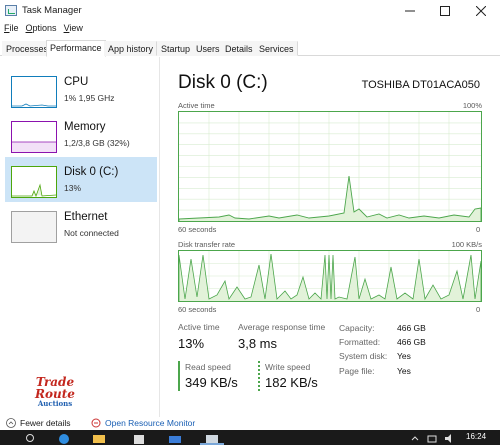 Image resolution: width=500 pixels, height=445 pixels. I want to click on search-icon, so click(32, 438).